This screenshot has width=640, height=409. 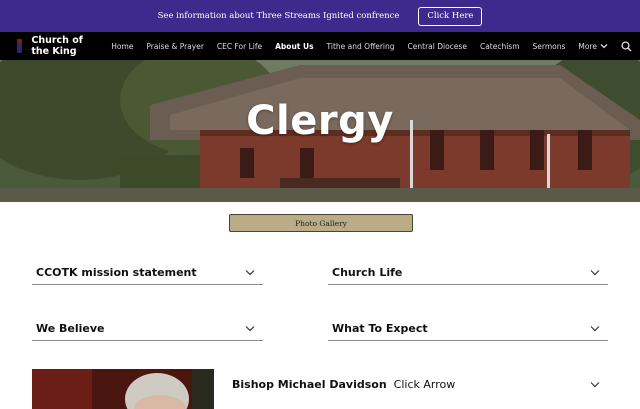 I want to click on clergy-name: Bishop Michael Davidson, so click(x=309, y=384).